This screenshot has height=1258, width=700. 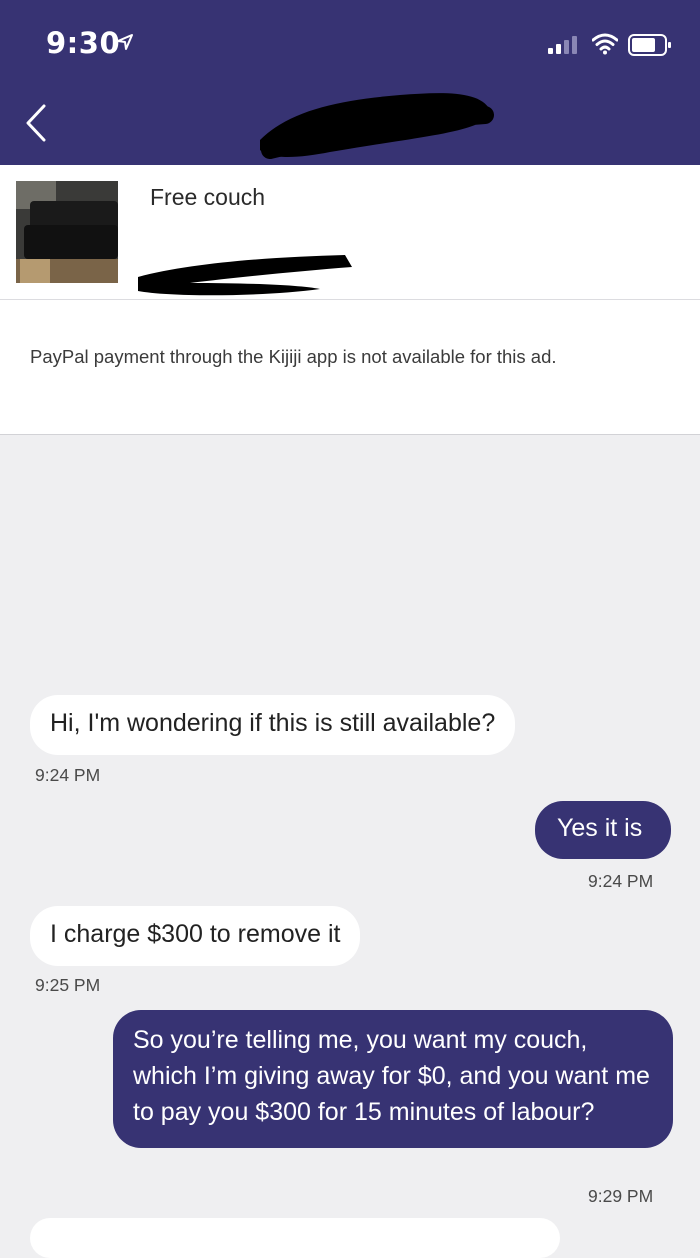 What do you see at coordinates (125, 42) in the screenshot?
I see `location-arrow-icon` at bounding box center [125, 42].